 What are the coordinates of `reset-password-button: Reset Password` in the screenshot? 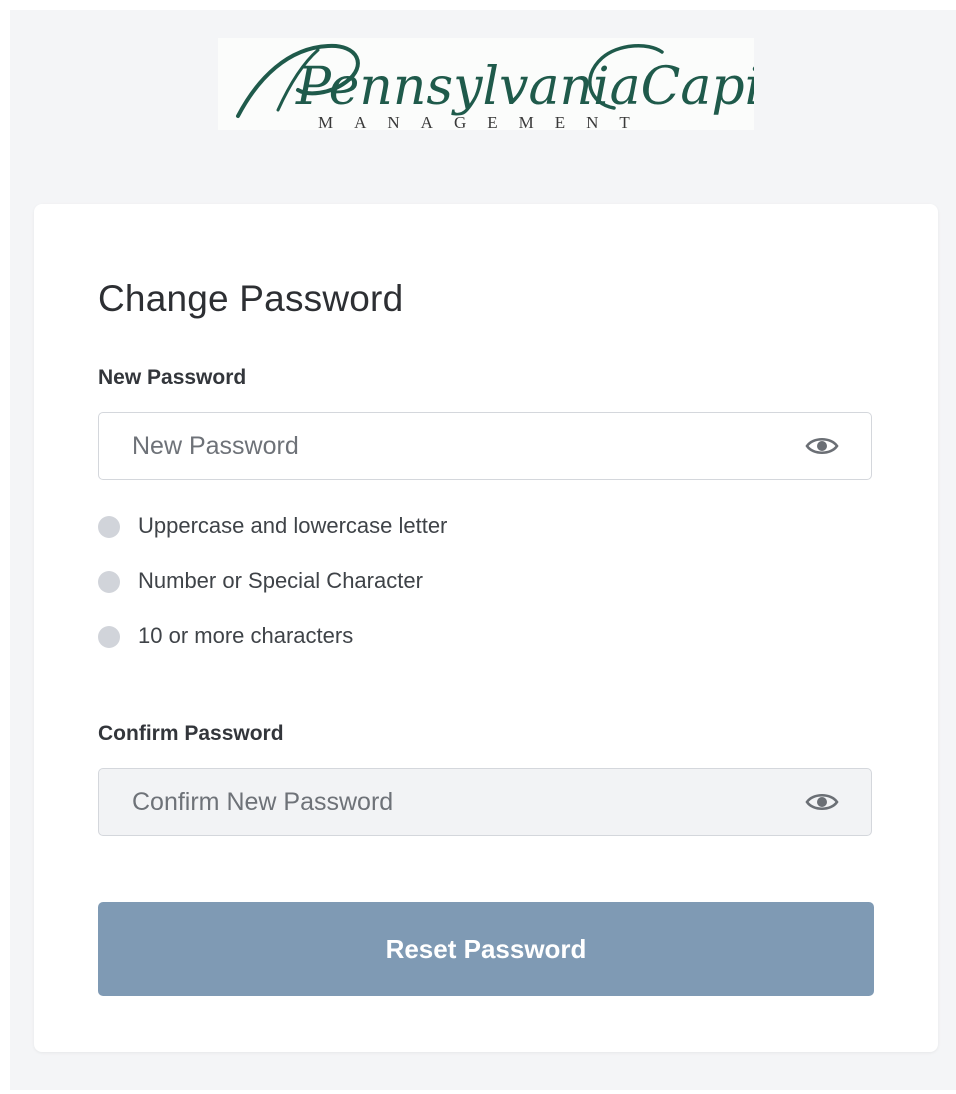 It's located at (486, 949).